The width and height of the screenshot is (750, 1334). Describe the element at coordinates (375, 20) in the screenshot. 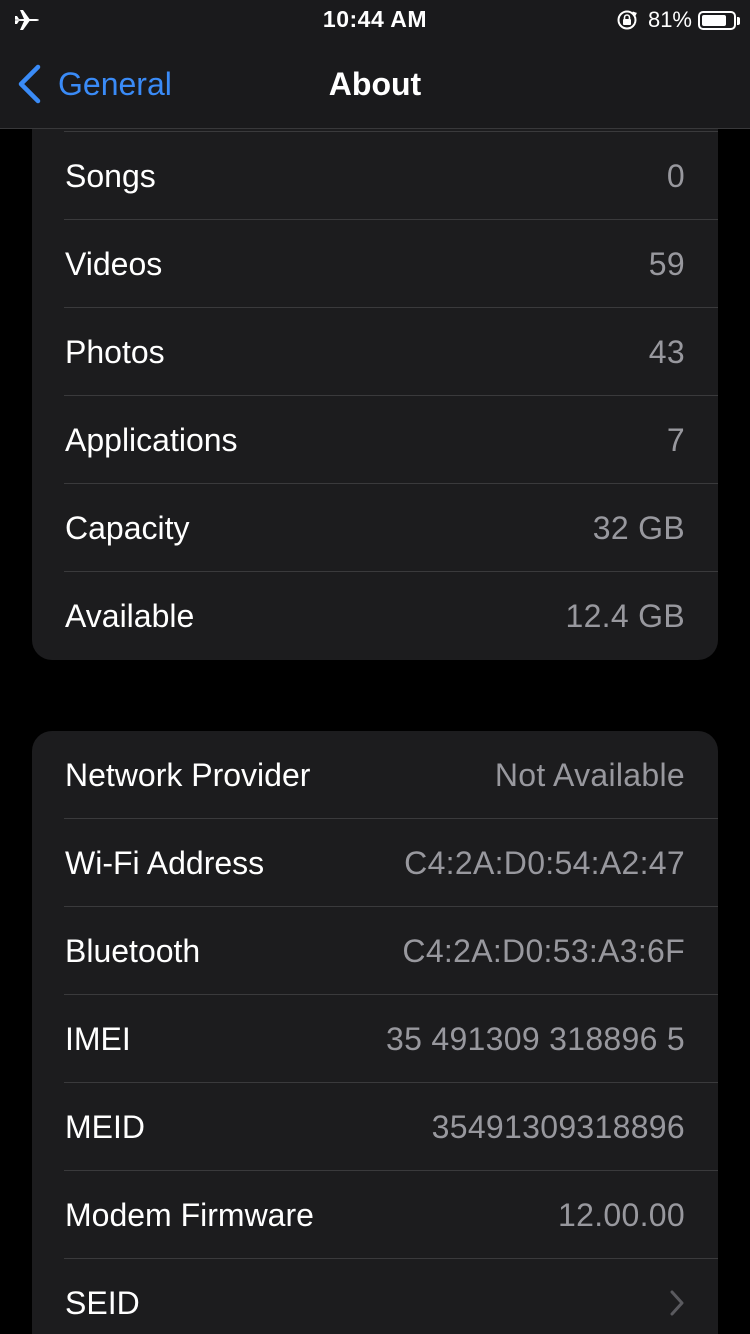

I see `status-bar: 10:44 AM 81%` at that location.